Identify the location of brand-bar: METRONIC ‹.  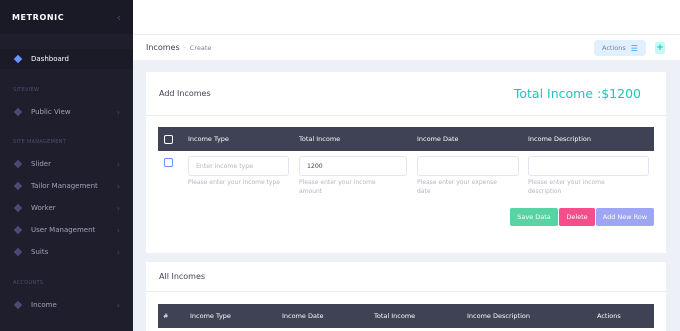
(66, 17).